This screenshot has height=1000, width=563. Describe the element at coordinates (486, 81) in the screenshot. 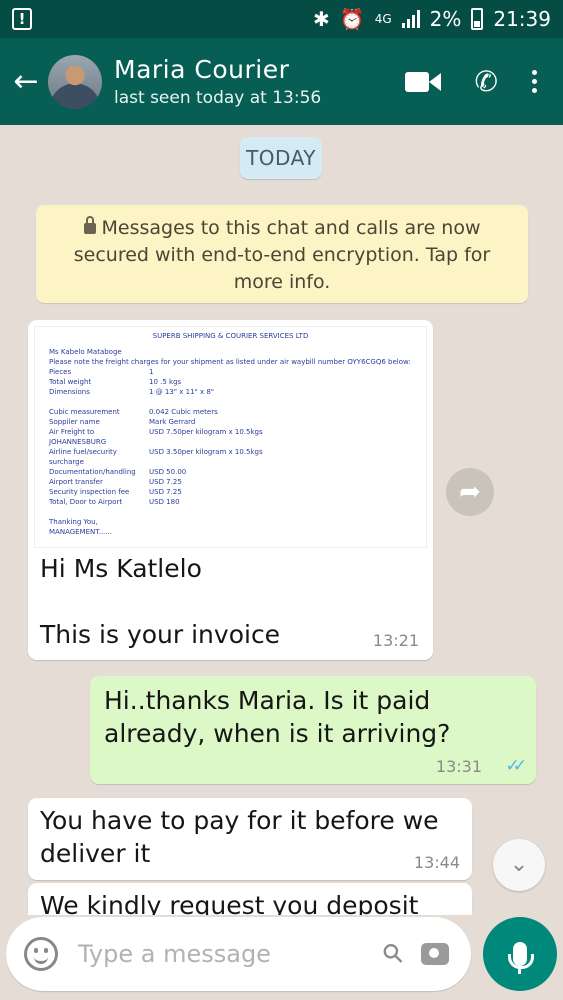

I see `phone-icon: ✆` at that location.